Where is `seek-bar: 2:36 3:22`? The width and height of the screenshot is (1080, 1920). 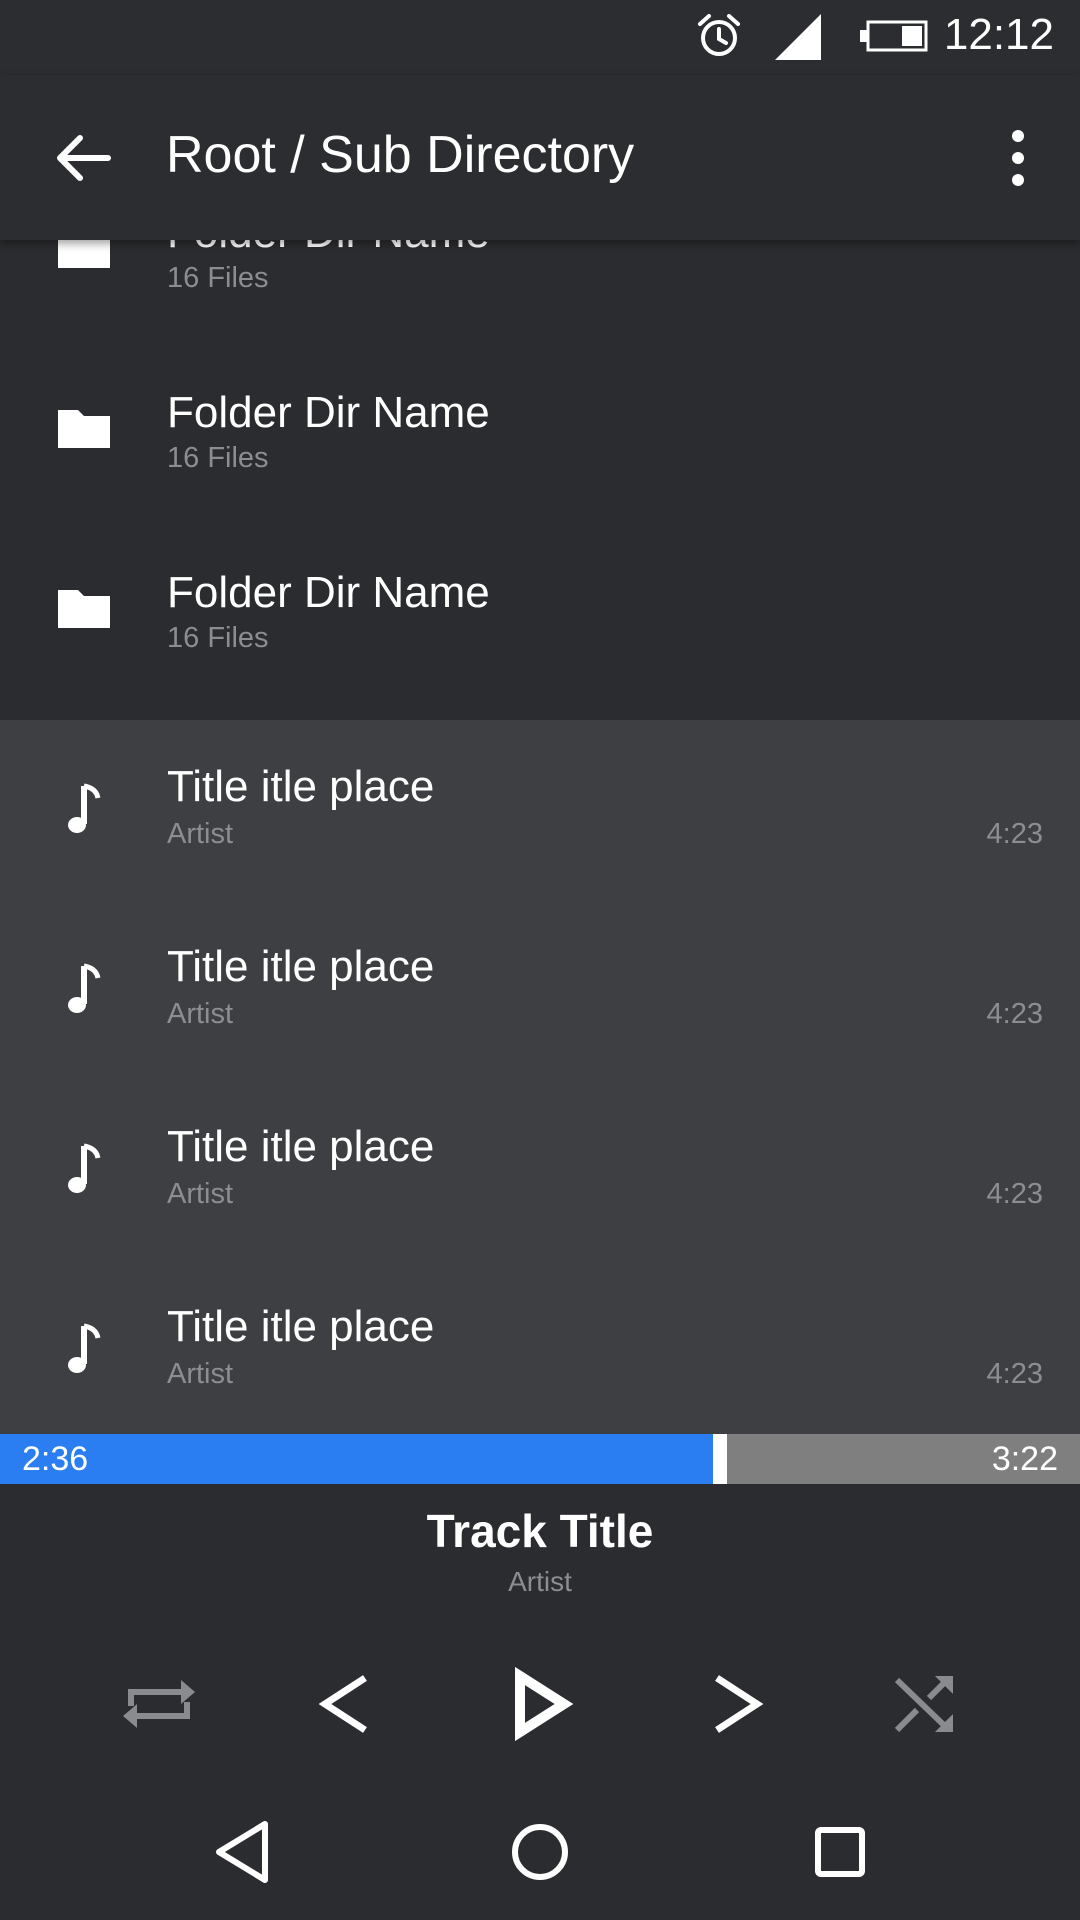
seek-bar: 2:36 3:22 is located at coordinates (540, 1459).